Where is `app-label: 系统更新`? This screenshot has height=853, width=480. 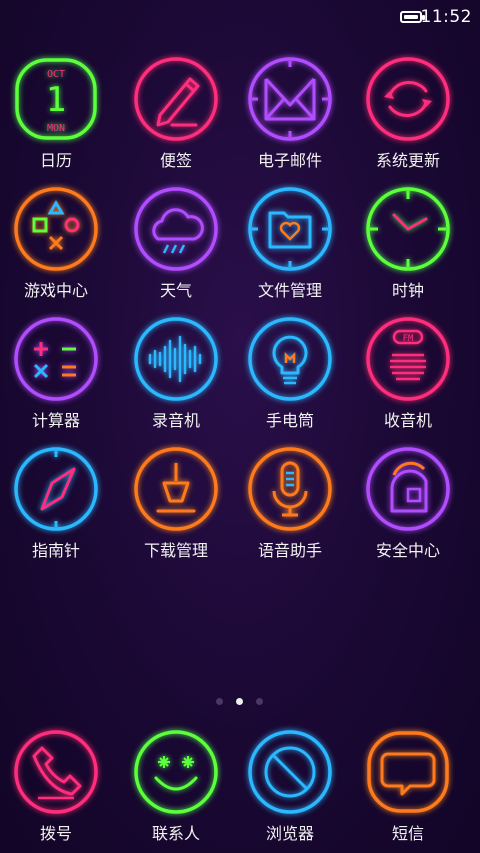 app-label: 系统更新 is located at coordinates (407, 160).